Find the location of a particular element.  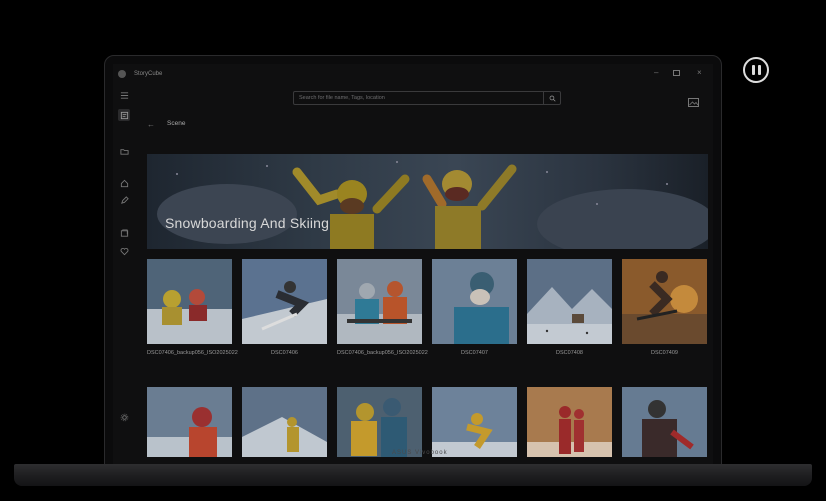

pause-bar-left is located at coordinates (753, 70).